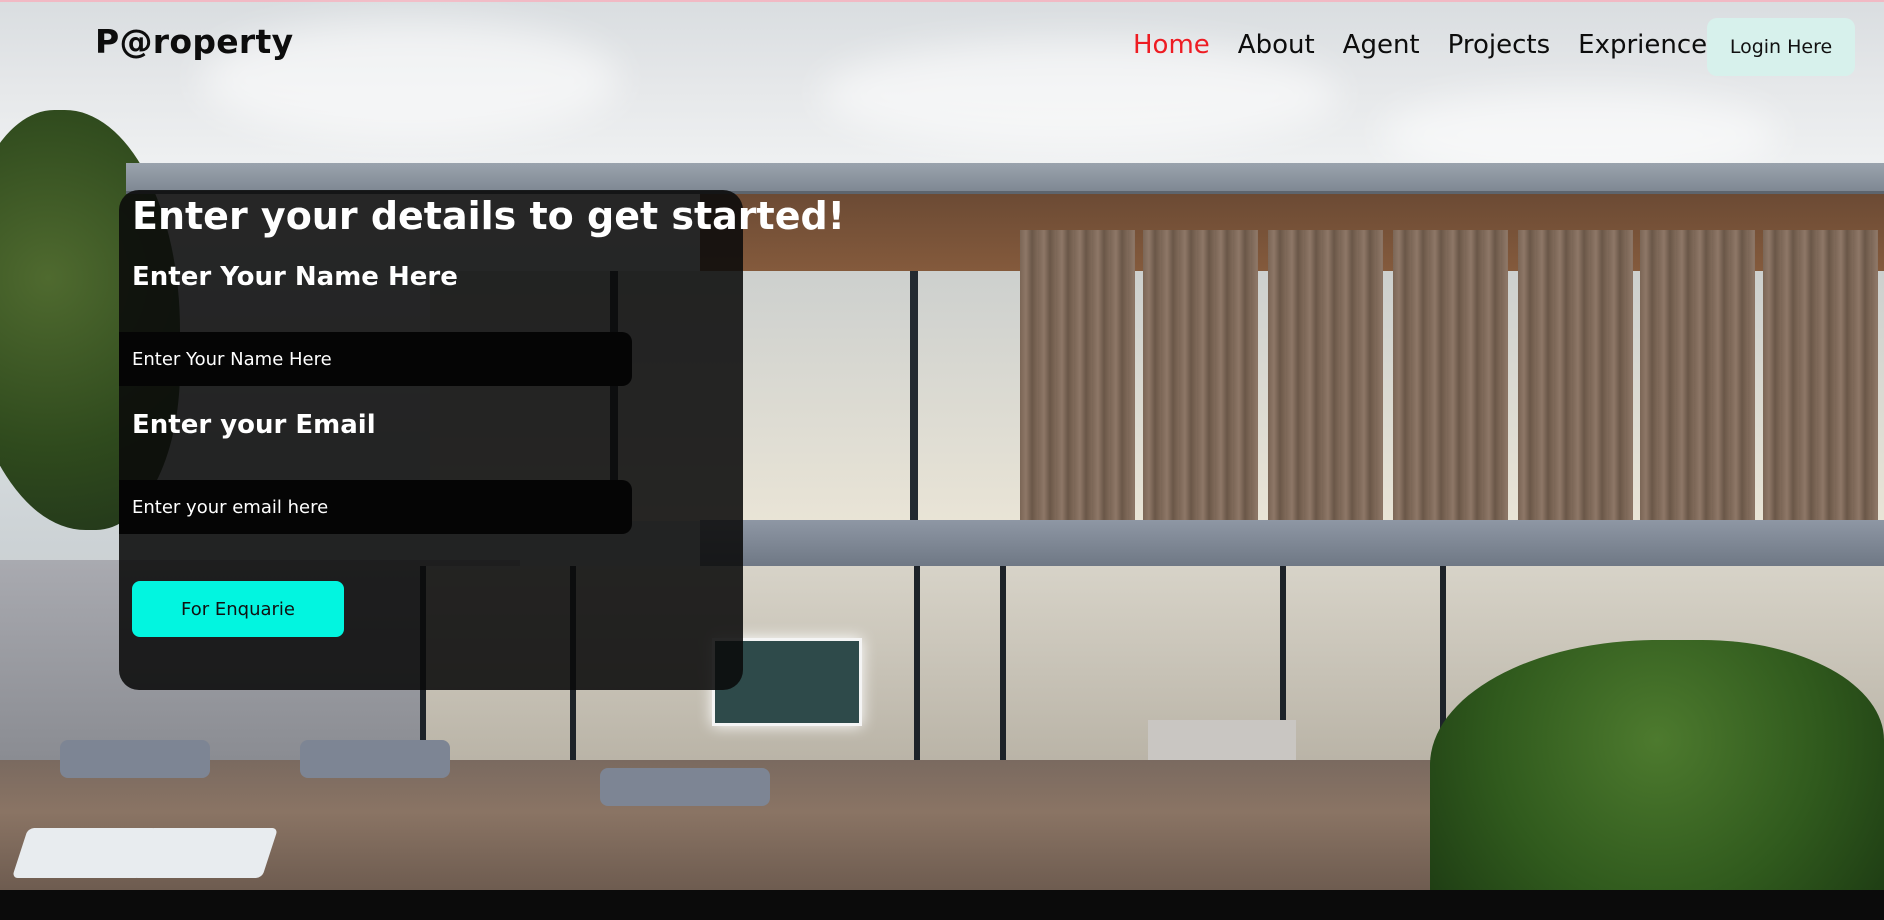 Image resolution: width=1884 pixels, height=920 pixels. Describe the element at coordinates (238, 609) in the screenshot. I see `enquire-button: For Enquarie` at that location.